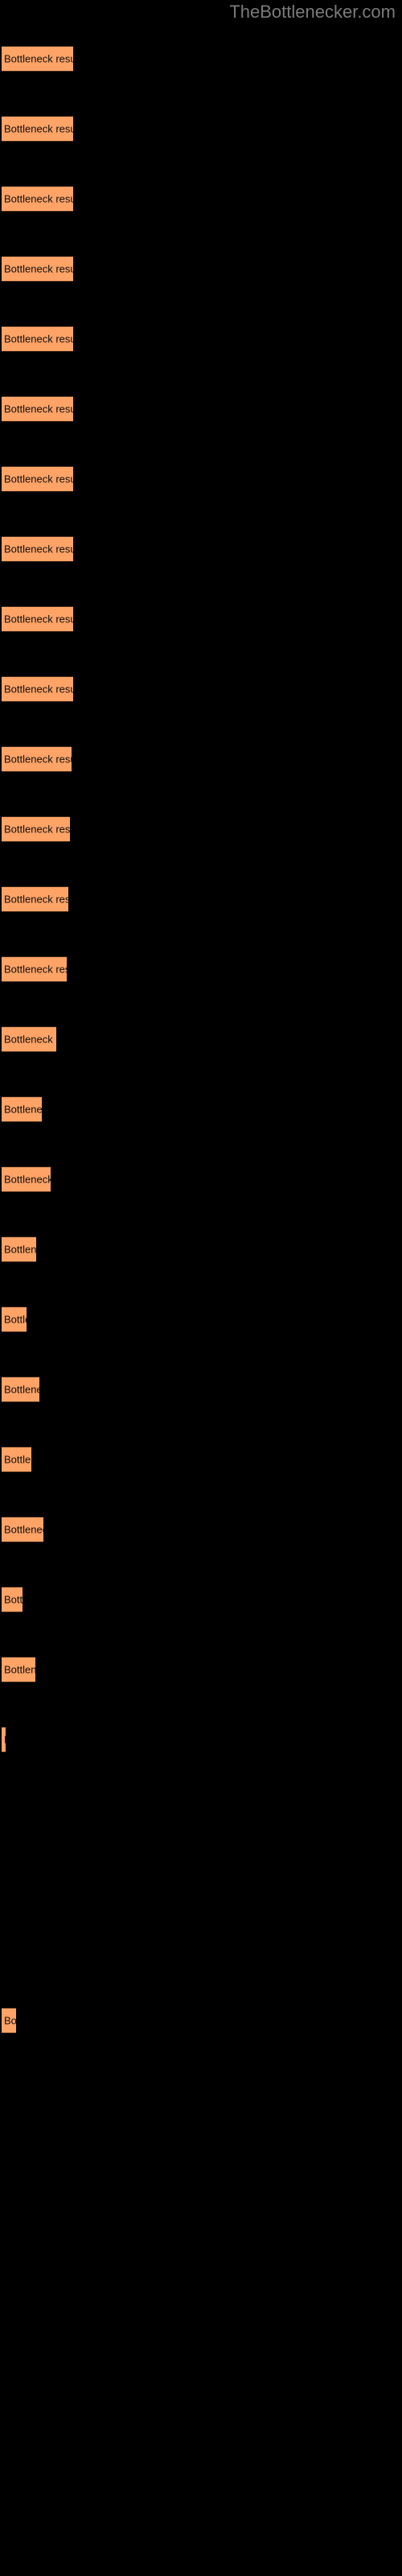 The height and width of the screenshot is (2576, 402). I want to click on bar-20: Bottleneck result, so click(16, 1459).